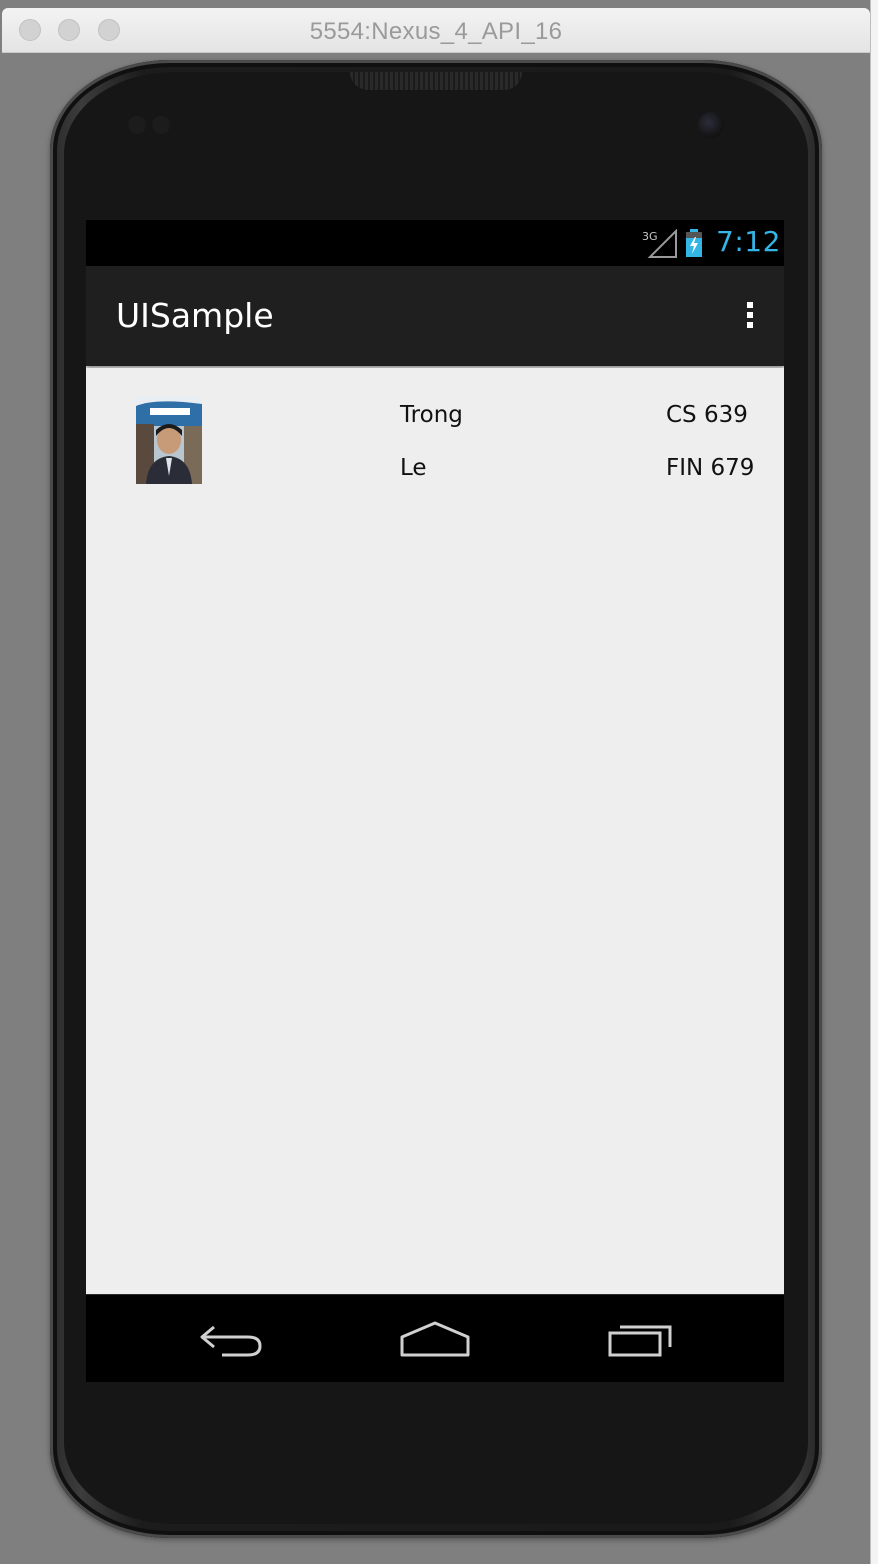 Image resolution: width=878 pixels, height=1564 pixels. I want to click on action-bar: UISample, so click(435, 316).